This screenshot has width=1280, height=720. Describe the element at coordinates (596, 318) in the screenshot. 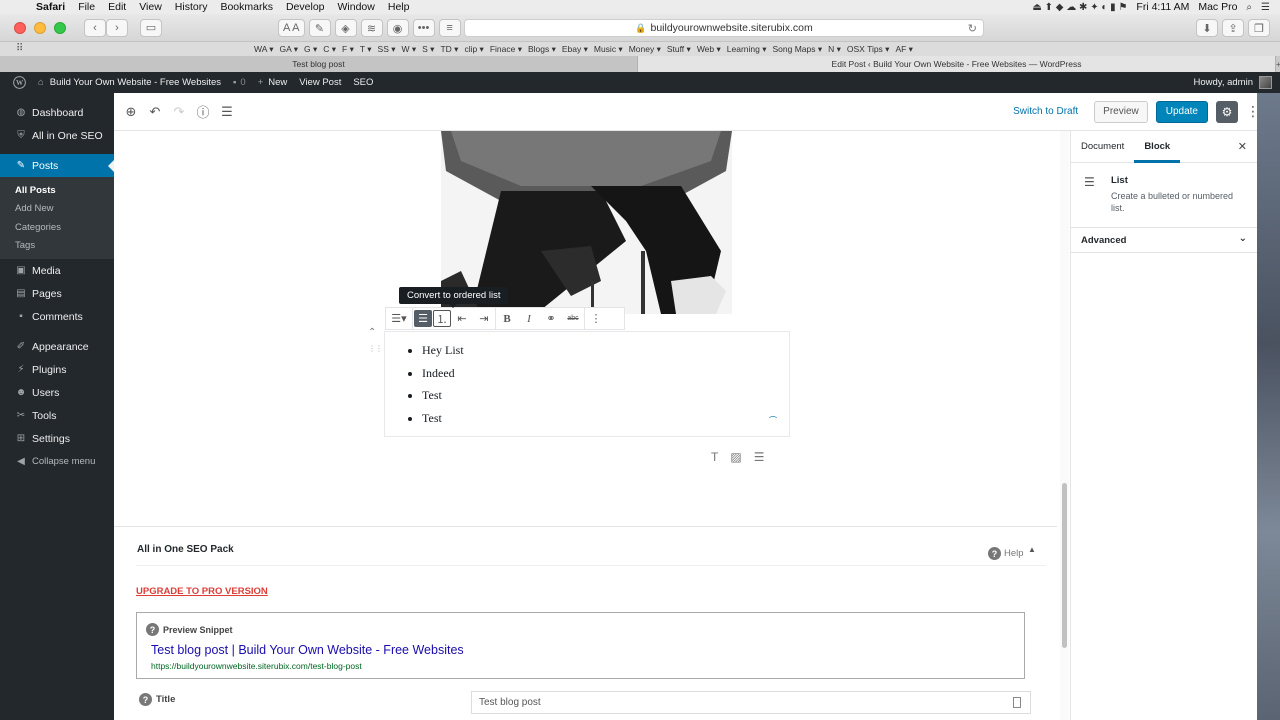

I see `block-more-options-icon: ⋮` at that location.